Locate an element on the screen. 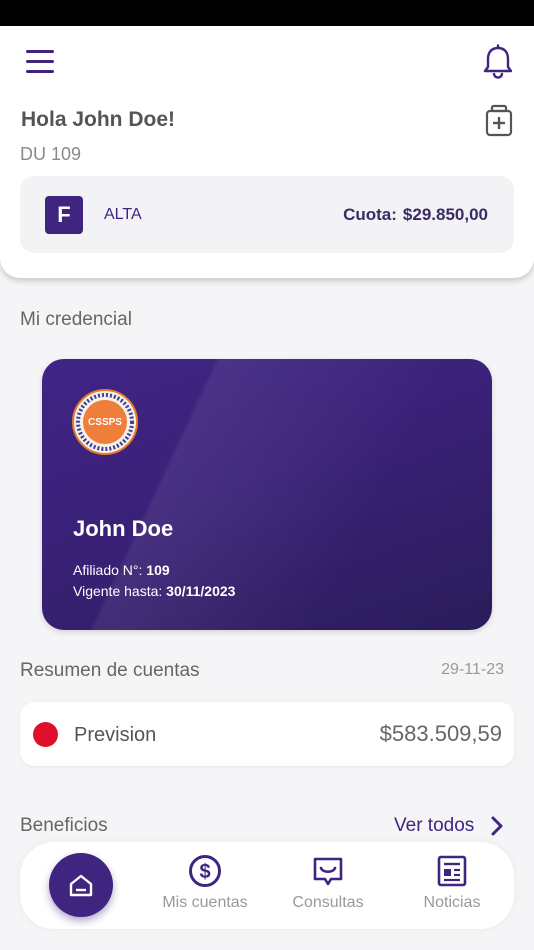 The width and height of the screenshot is (534, 950). nav-mis-cuentas: $ Mis cuentas is located at coordinates (205, 883).